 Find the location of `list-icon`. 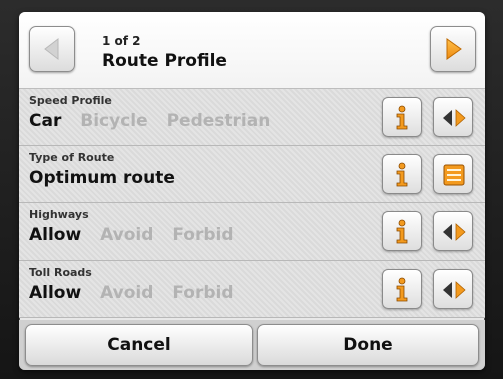

list-icon is located at coordinates (454, 175).